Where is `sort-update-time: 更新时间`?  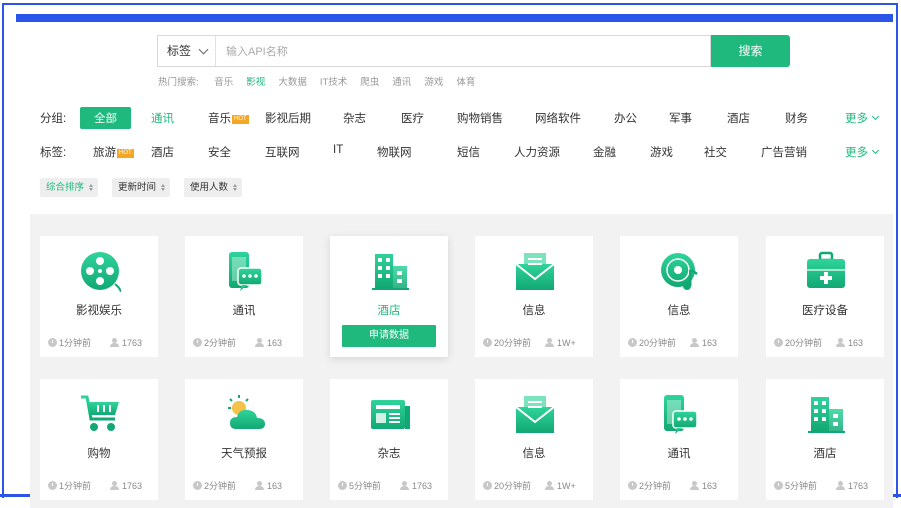
sort-update-time: 更新时间 is located at coordinates (141, 187).